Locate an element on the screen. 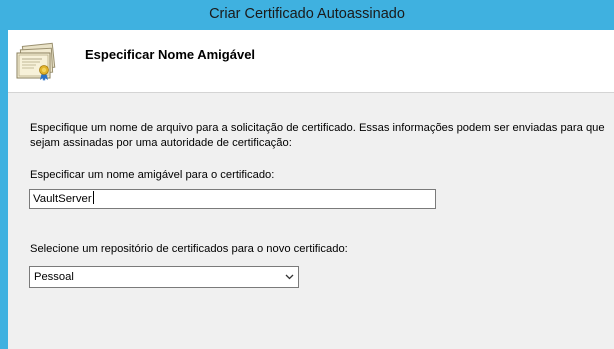 The height and width of the screenshot is (349, 614). text-caret is located at coordinates (93, 197).